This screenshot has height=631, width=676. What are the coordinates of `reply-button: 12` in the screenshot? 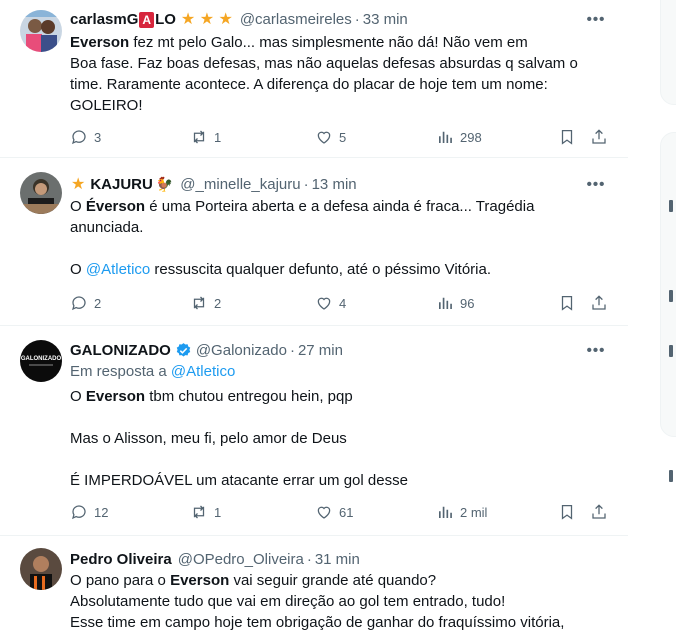 It's located at (89, 512).